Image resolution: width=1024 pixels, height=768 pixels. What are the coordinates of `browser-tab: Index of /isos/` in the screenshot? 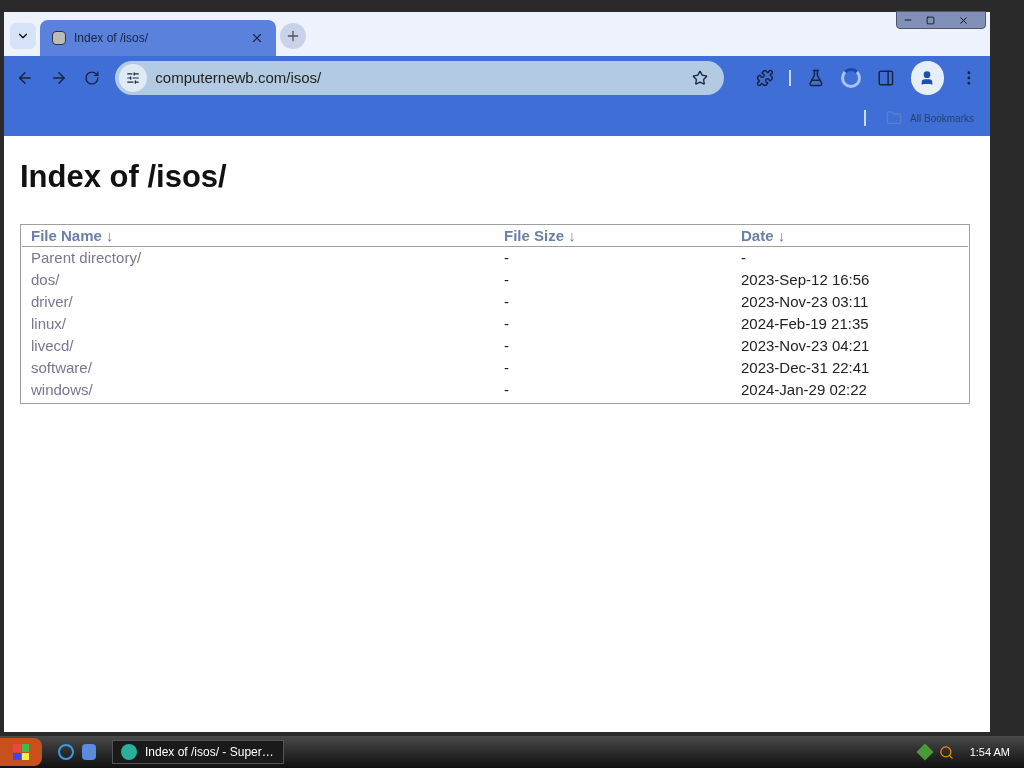 It's located at (158, 38).